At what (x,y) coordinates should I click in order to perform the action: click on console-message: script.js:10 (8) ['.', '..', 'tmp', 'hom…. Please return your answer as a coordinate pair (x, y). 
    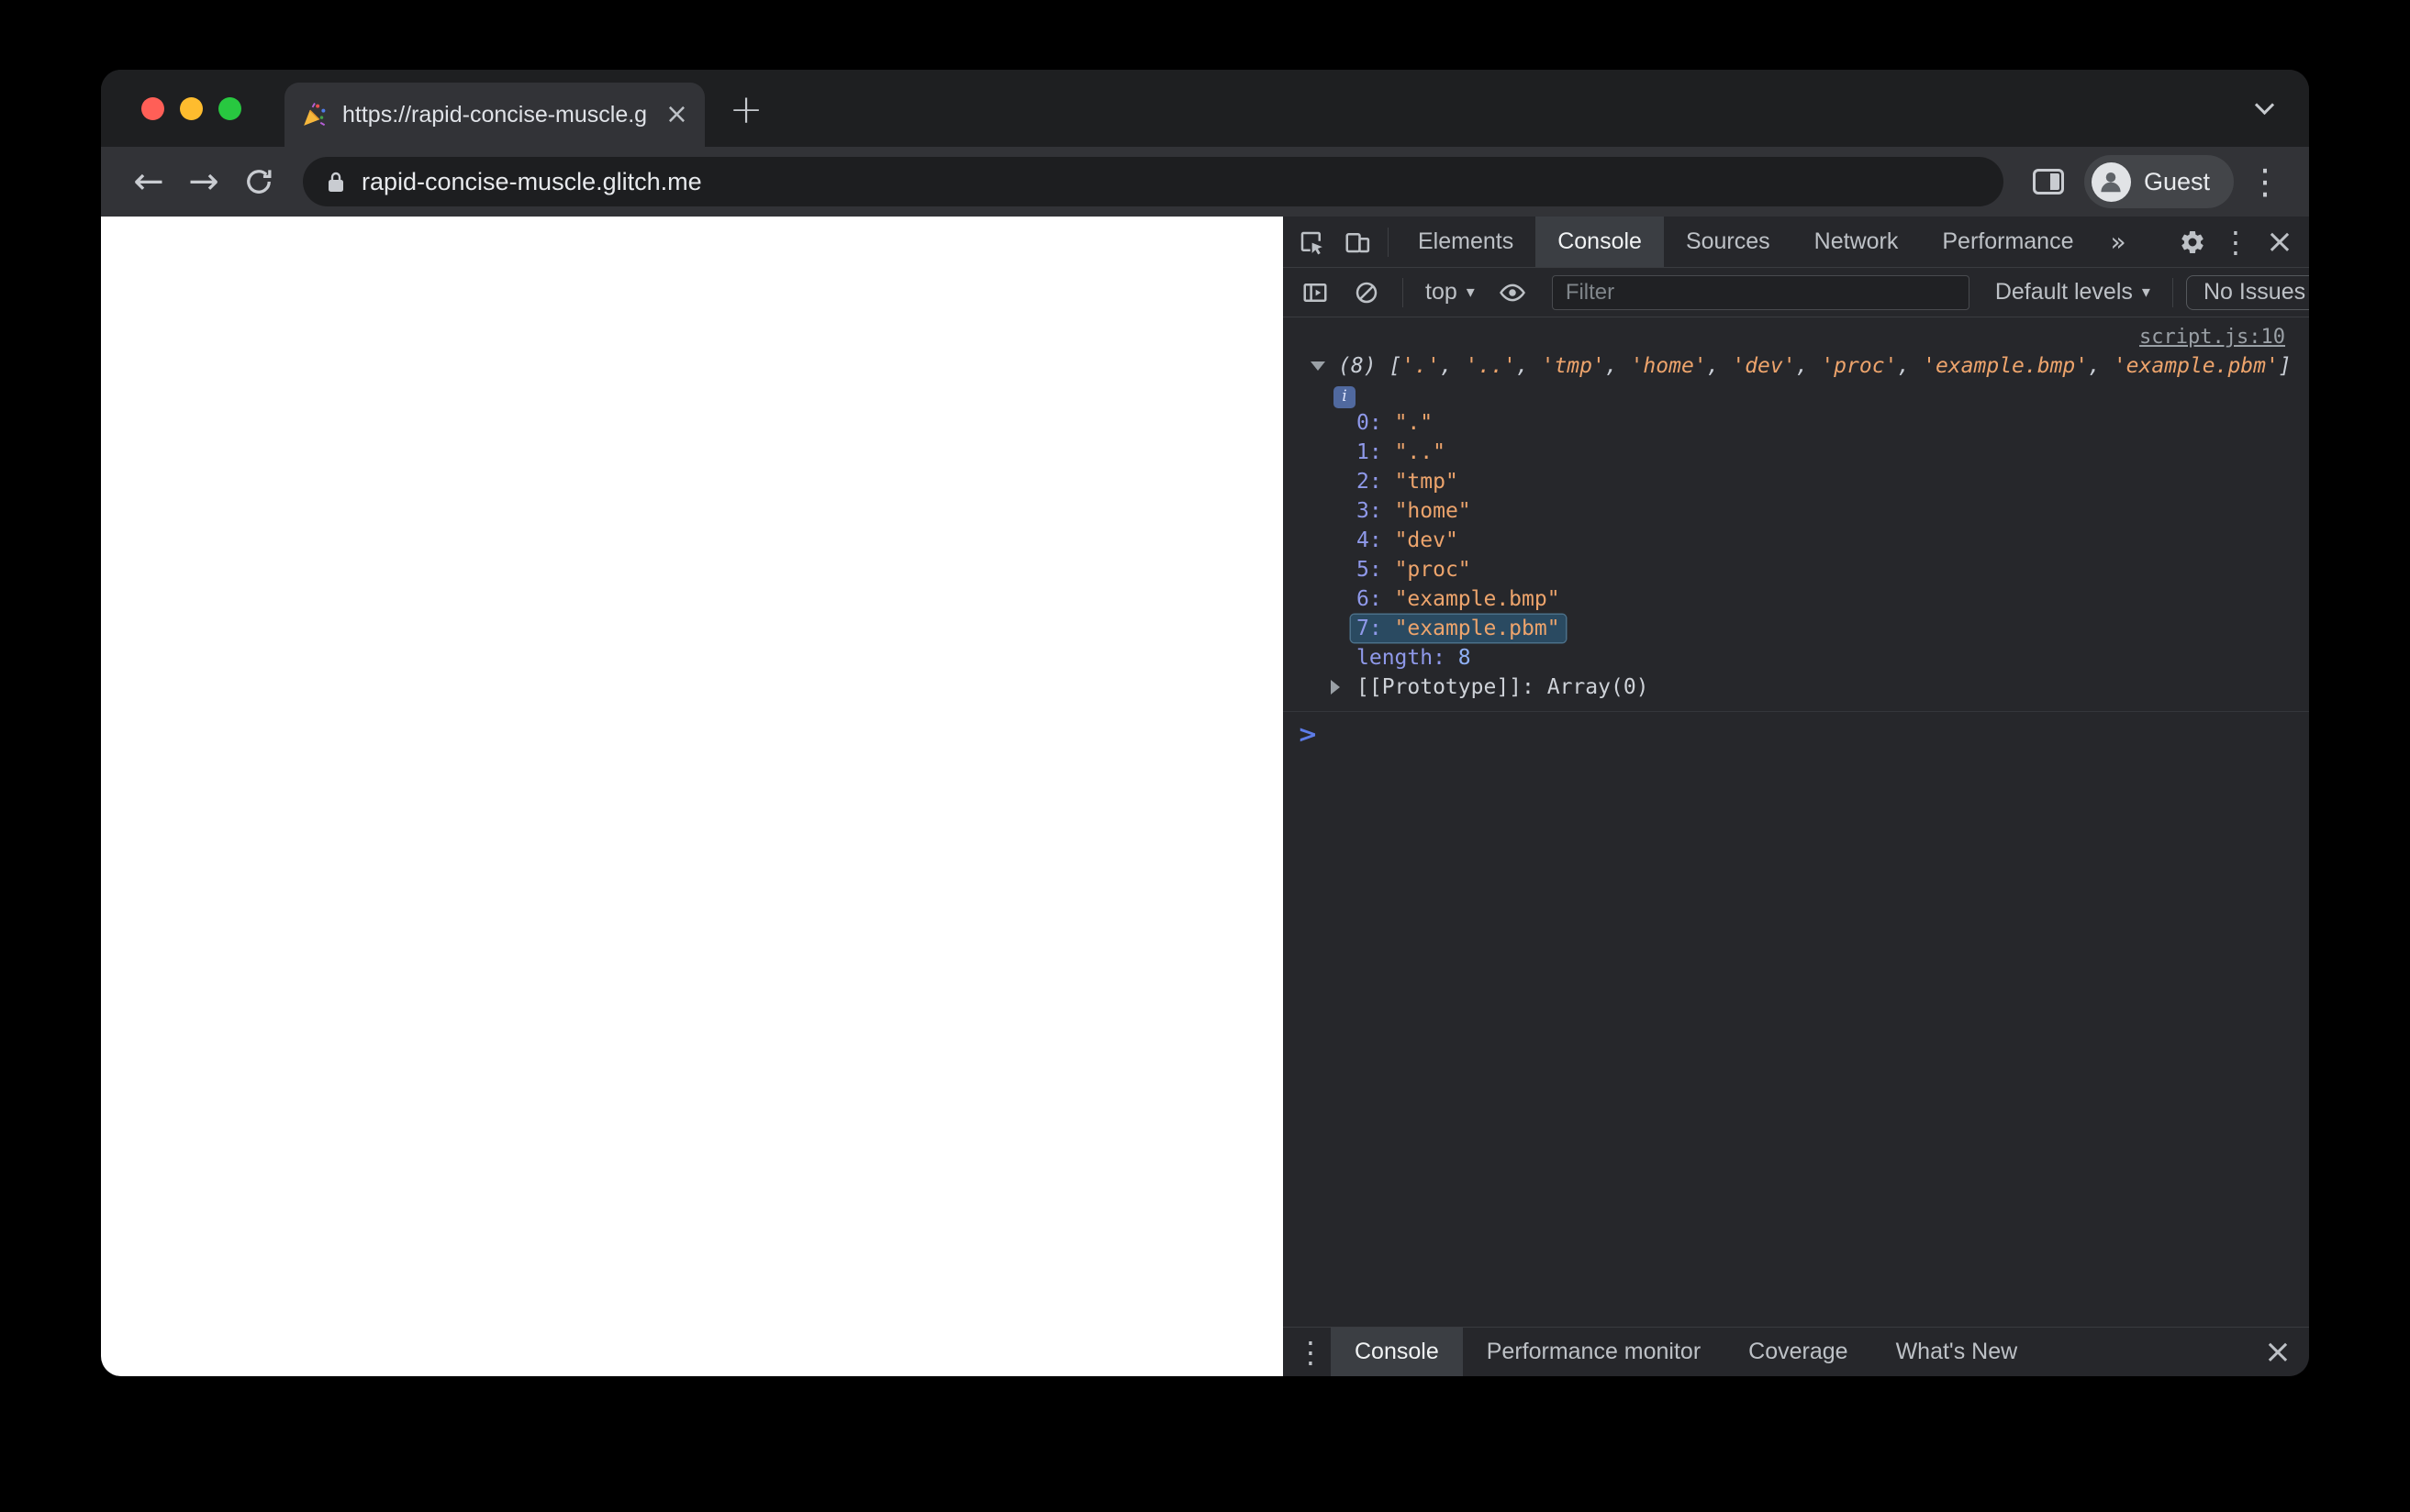
    Looking at the image, I should click on (1796, 517).